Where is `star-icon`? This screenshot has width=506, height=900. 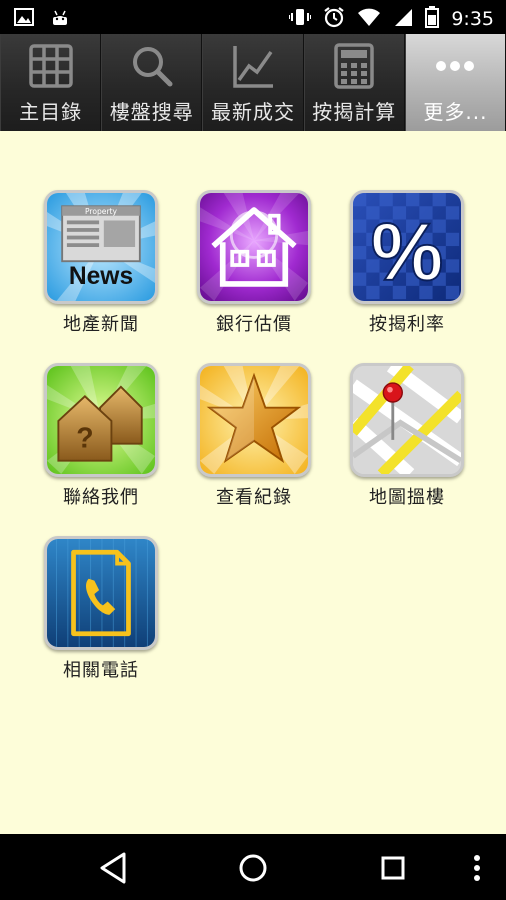
star-icon is located at coordinates (254, 420).